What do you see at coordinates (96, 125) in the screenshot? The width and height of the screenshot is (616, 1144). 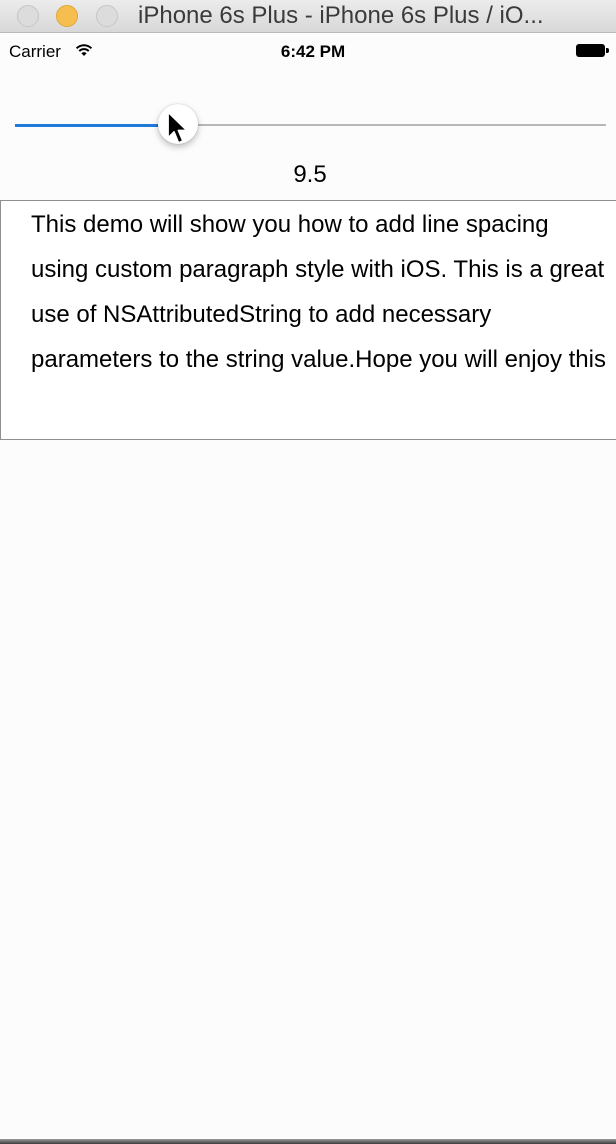 I see `slider-fill` at bounding box center [96, 125].